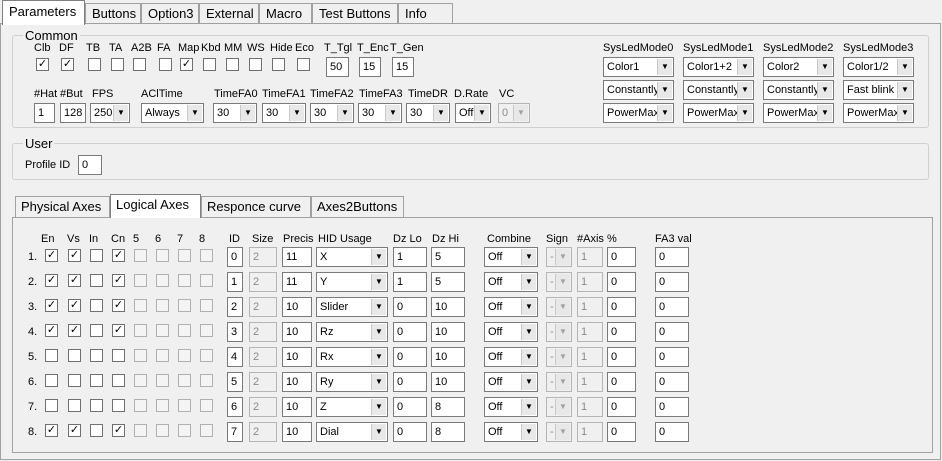  What do you see at coordinates (403, 67) in the screenshot?
I see `t-gen-input: 15` at bounding box center [403, 67].